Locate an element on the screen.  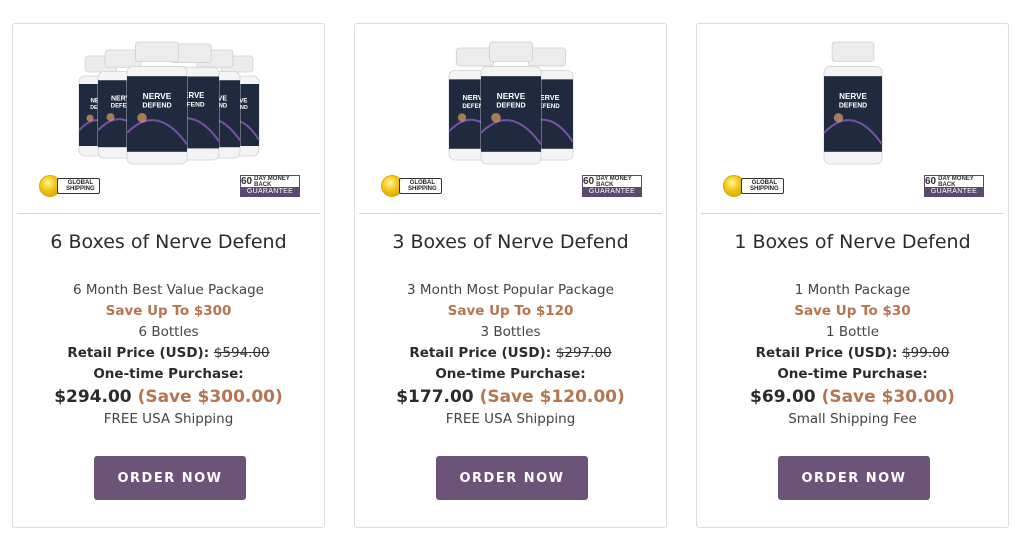
savings: (Save $300.00) is located at coordinates (210, 397).